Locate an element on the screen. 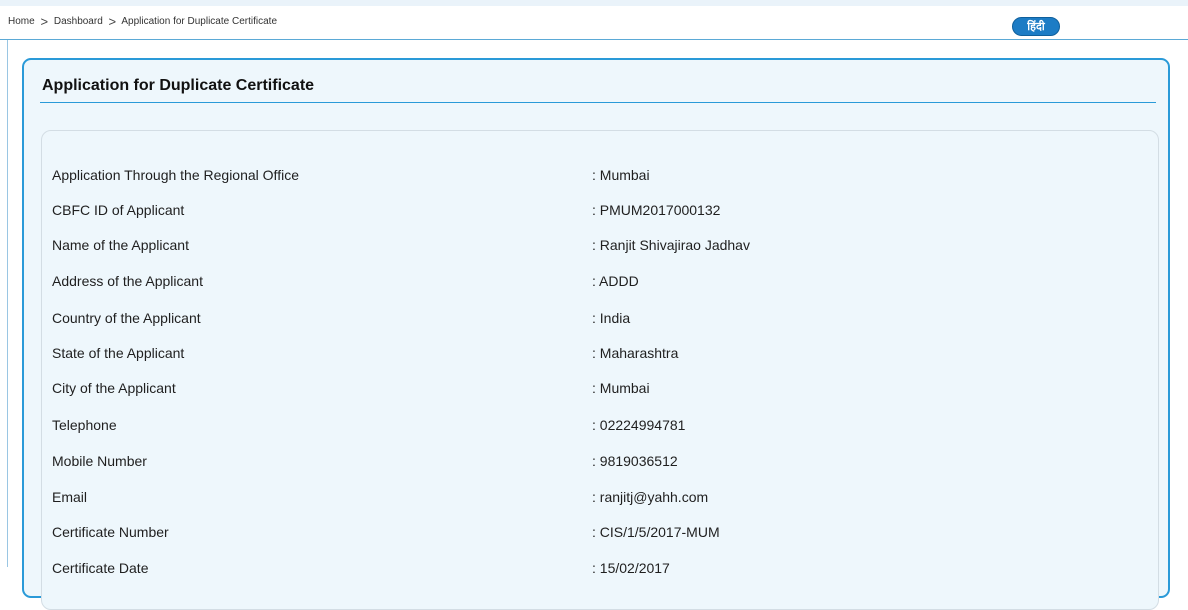 This screenshot has height=610, width=1188. detail-label: Application Through the Regional Office is located at coordinates (175, 175).